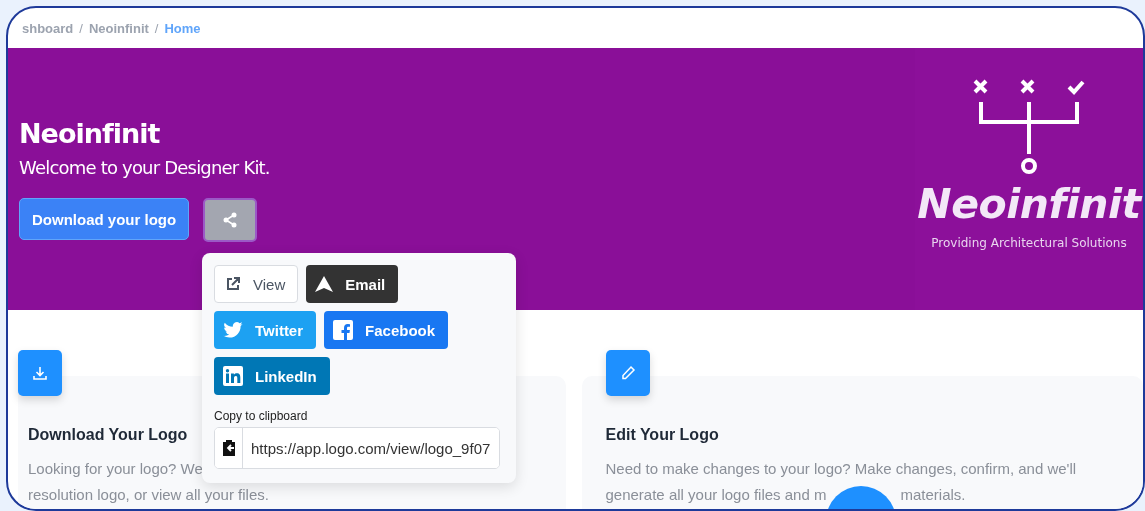 The image size is (1145, 511). I want to click on share-button, so click(230, 220).